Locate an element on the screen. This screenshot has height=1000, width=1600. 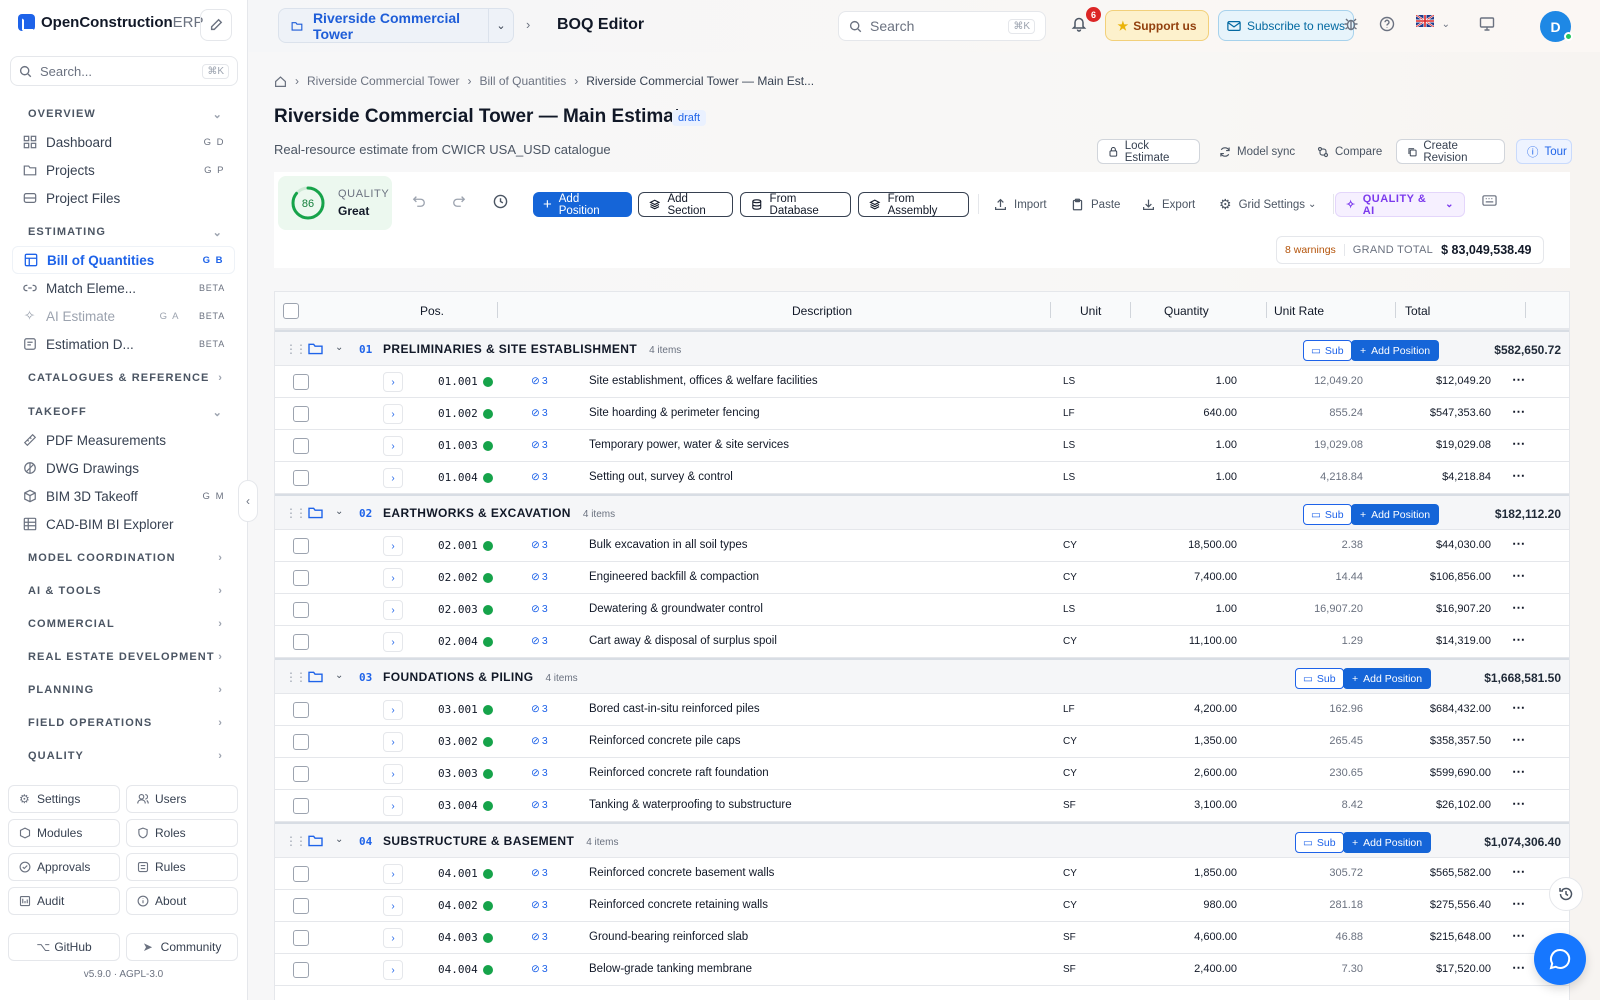
approvals-button: Approvals is located at coordinates (64, 867).